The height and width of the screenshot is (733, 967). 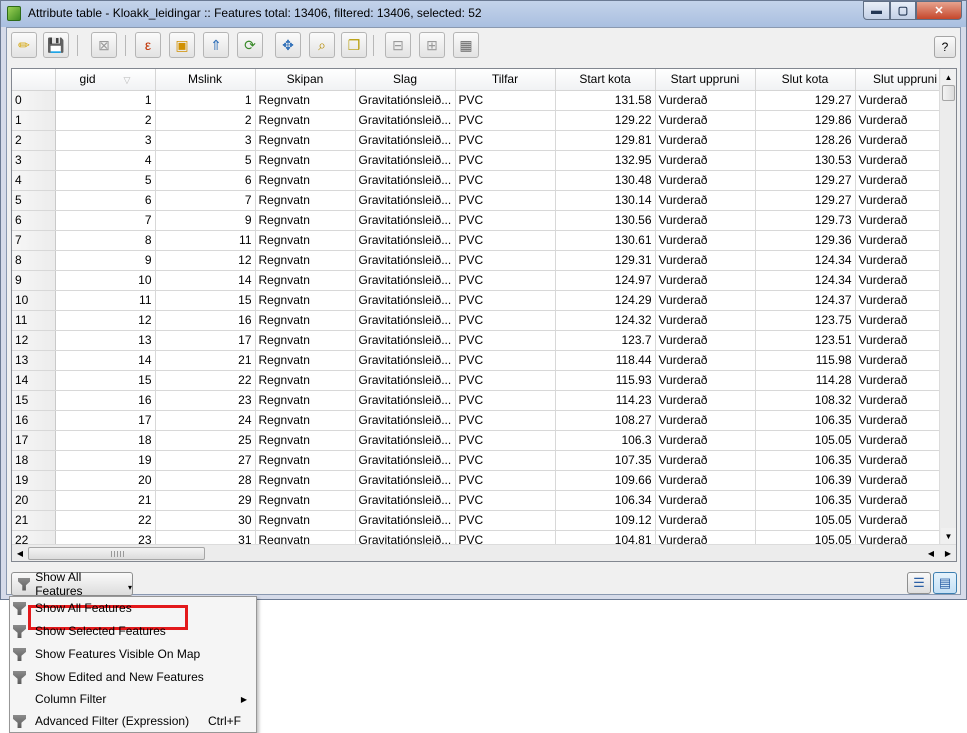 What do you see at coordinates (605, 520) in the screenshot?
I see `table-cell: 109.12` at bounding box center [605, 520].